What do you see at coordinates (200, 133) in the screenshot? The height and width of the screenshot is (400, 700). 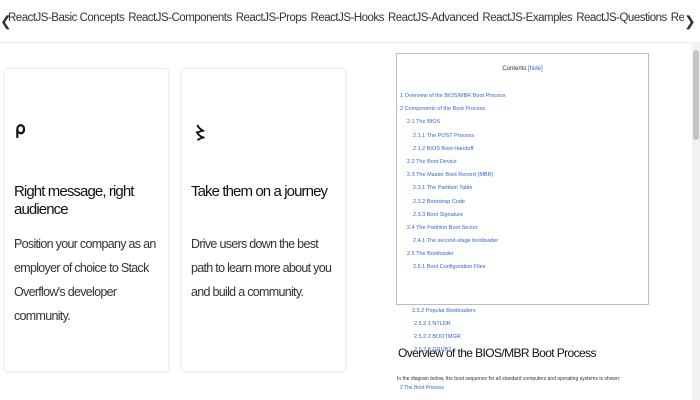 I see `path-icon: 〻` at bounding box center [200, 133].